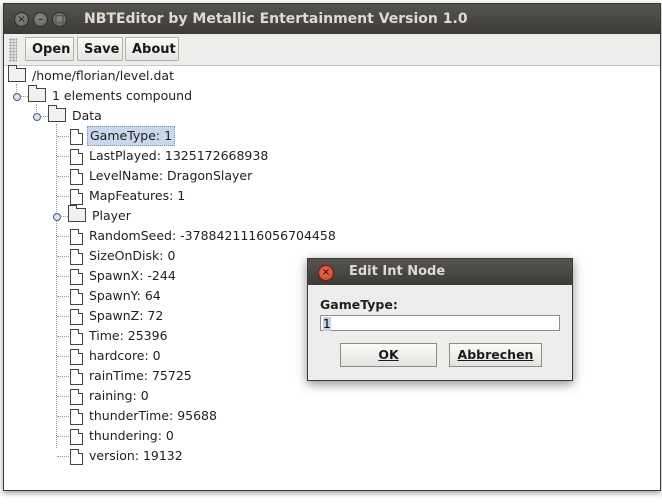 The image size is (662, 504). Describe the element at coordinates (178, 155) in the screenshot. I see `tree-node-label: LastPlayed: 1325172668938` at that location.